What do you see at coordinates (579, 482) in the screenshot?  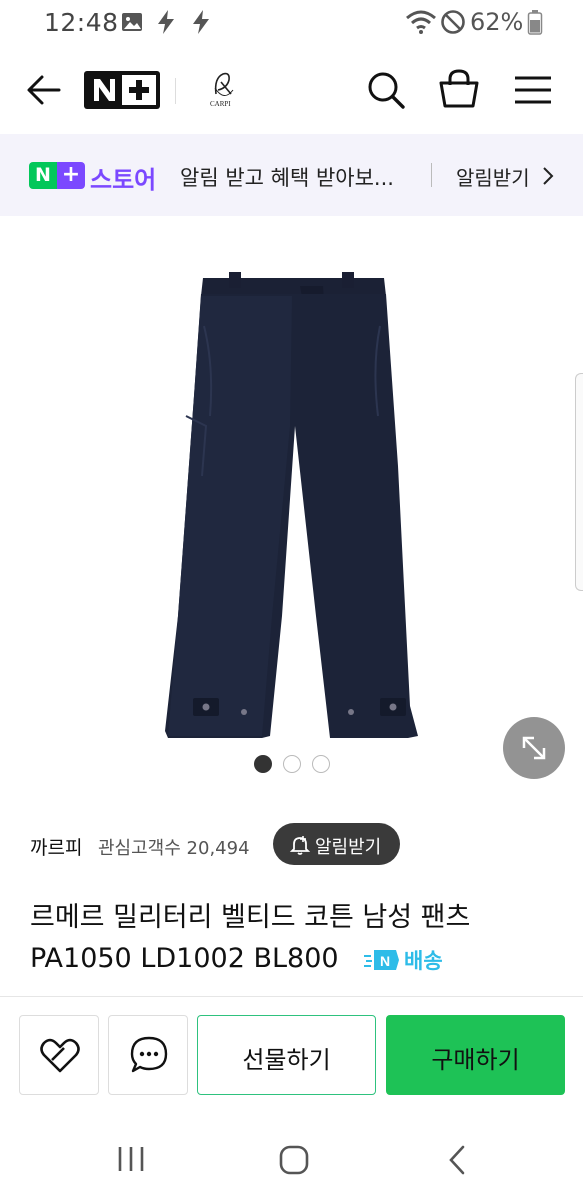 I see `side-panel-handle` at bounding box center [579, 482].